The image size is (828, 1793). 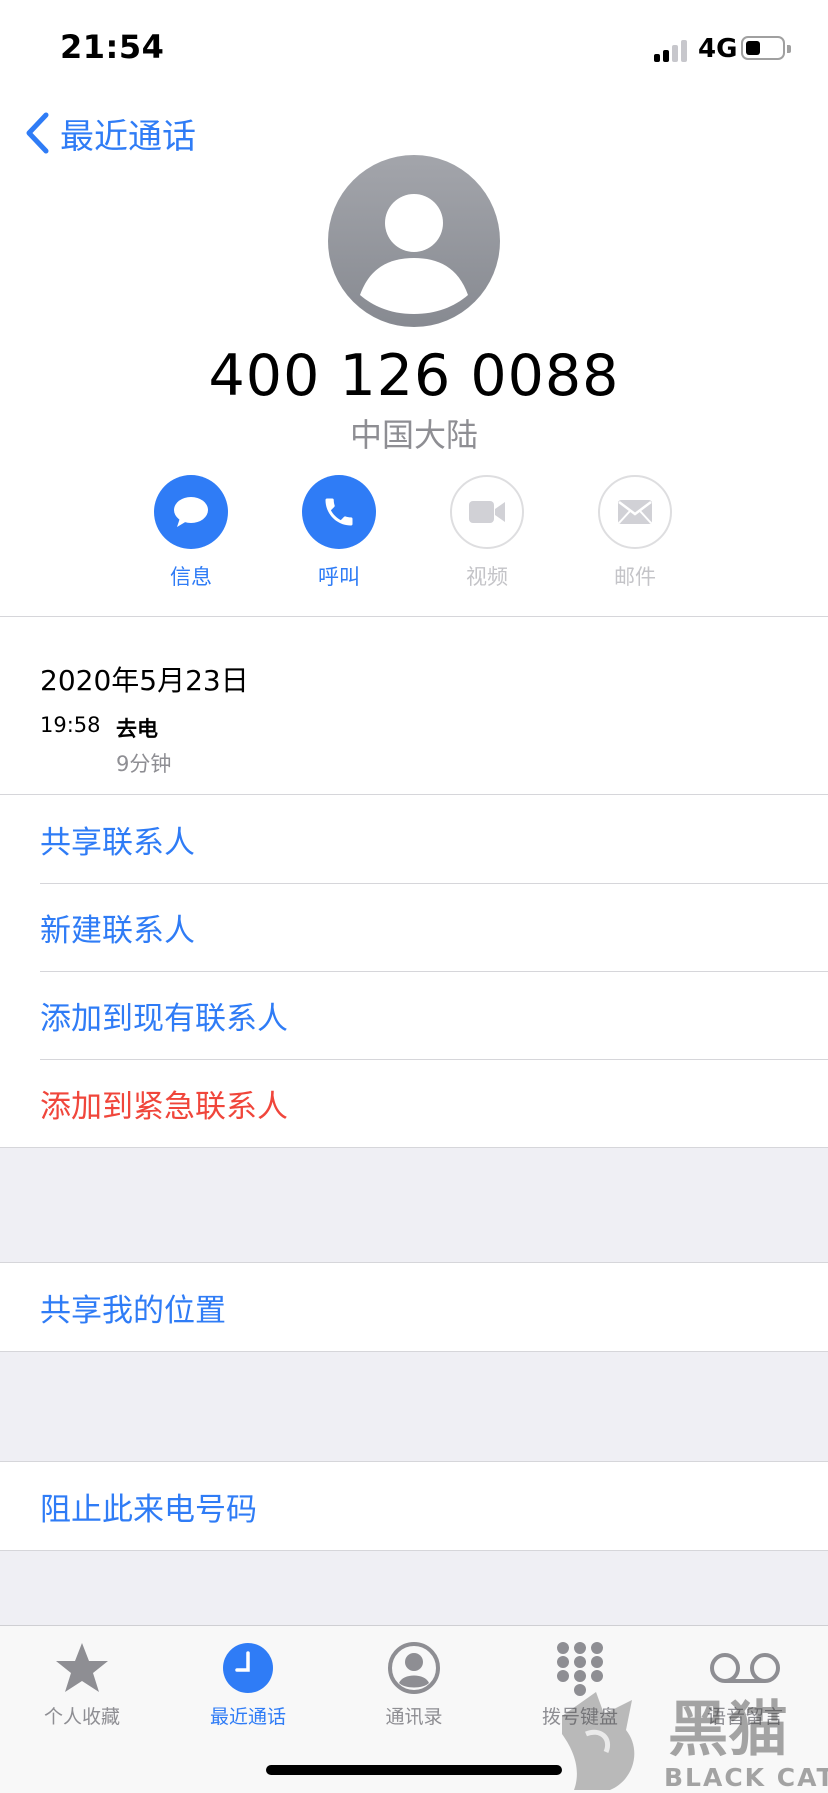 What do you see at coordinates (414, 1770) in the screenshot?
I see `home-indicator` at bounding box center [414, 1770].